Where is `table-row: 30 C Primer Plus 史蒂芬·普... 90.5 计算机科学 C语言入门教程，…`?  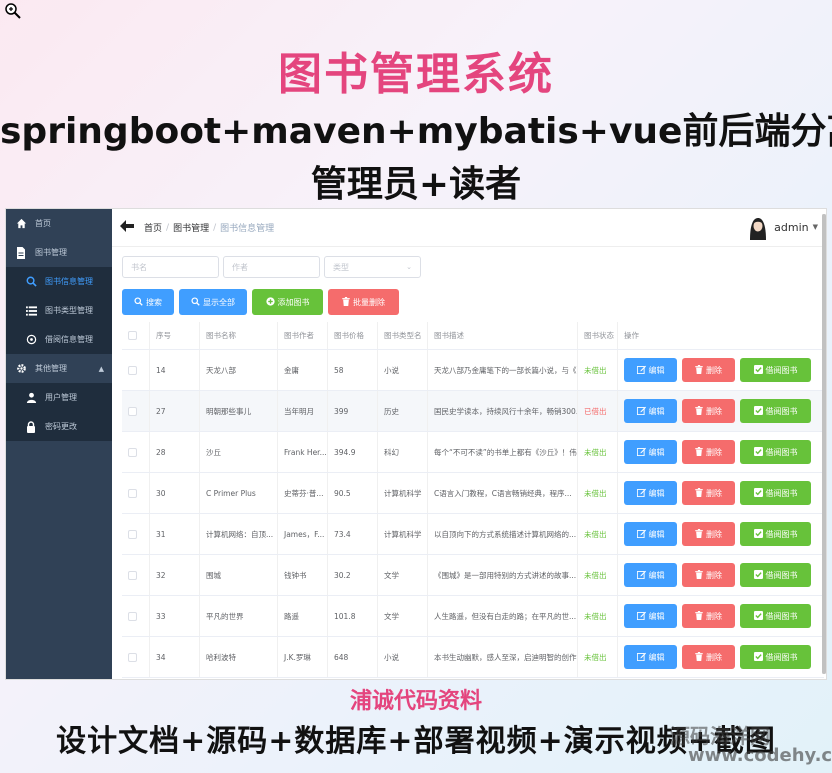
table-row: 30 C Primer Plus 史蒂芬·普... 90.5 计算机科学 C语言入门教程，… is located at coordinates (473, 493).